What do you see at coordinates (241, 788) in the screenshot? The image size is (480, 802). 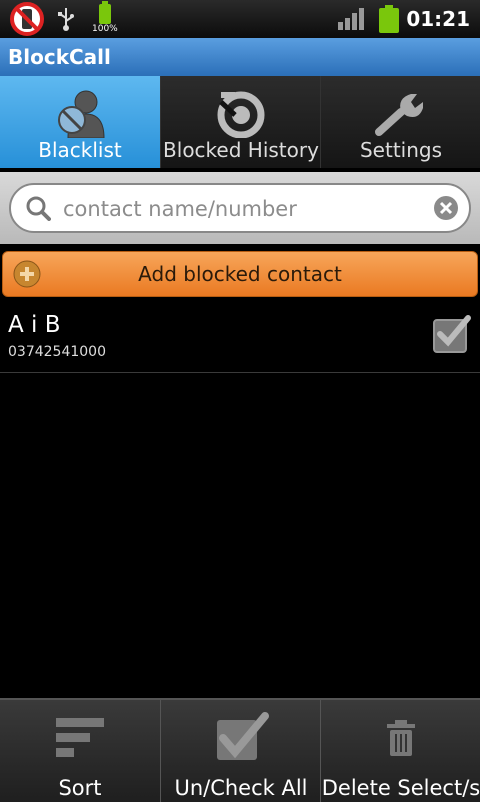 I see `check-all-label: Un/Check All` at bounding box center [241, 788].